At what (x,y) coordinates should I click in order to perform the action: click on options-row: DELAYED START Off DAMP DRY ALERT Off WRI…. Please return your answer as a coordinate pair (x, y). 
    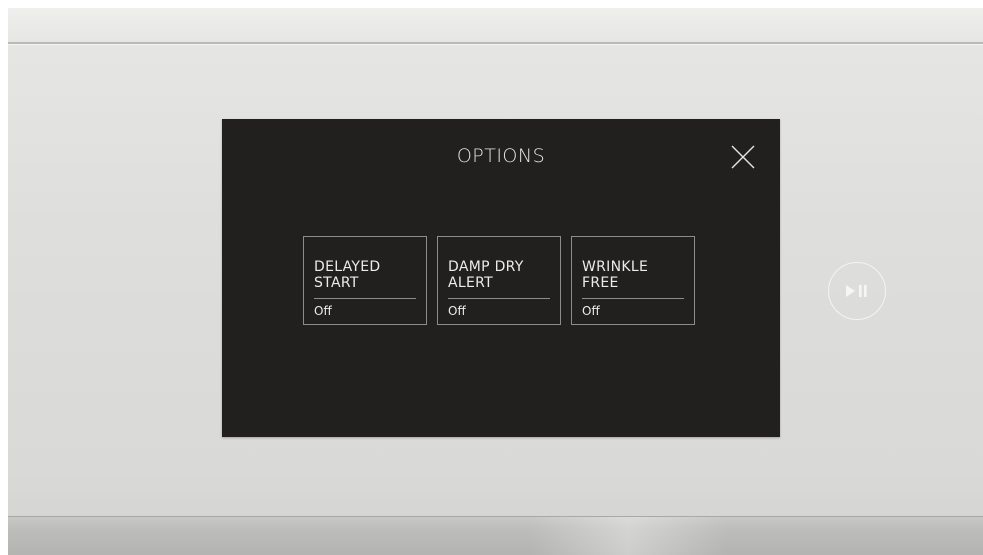
    Looking at the image, I should click on (499, 280).